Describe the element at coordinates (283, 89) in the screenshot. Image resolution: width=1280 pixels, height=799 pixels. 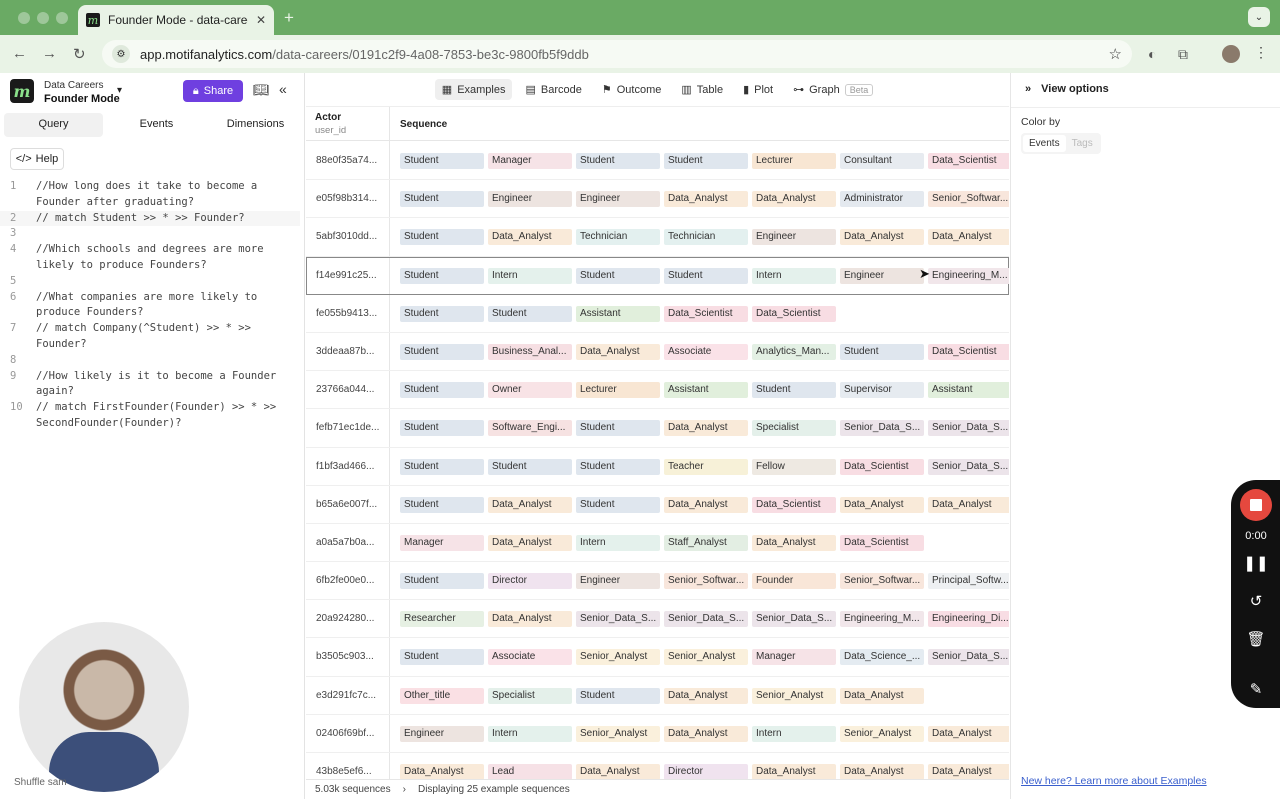
I see `collapse-sidebar-icon: «` at that location.